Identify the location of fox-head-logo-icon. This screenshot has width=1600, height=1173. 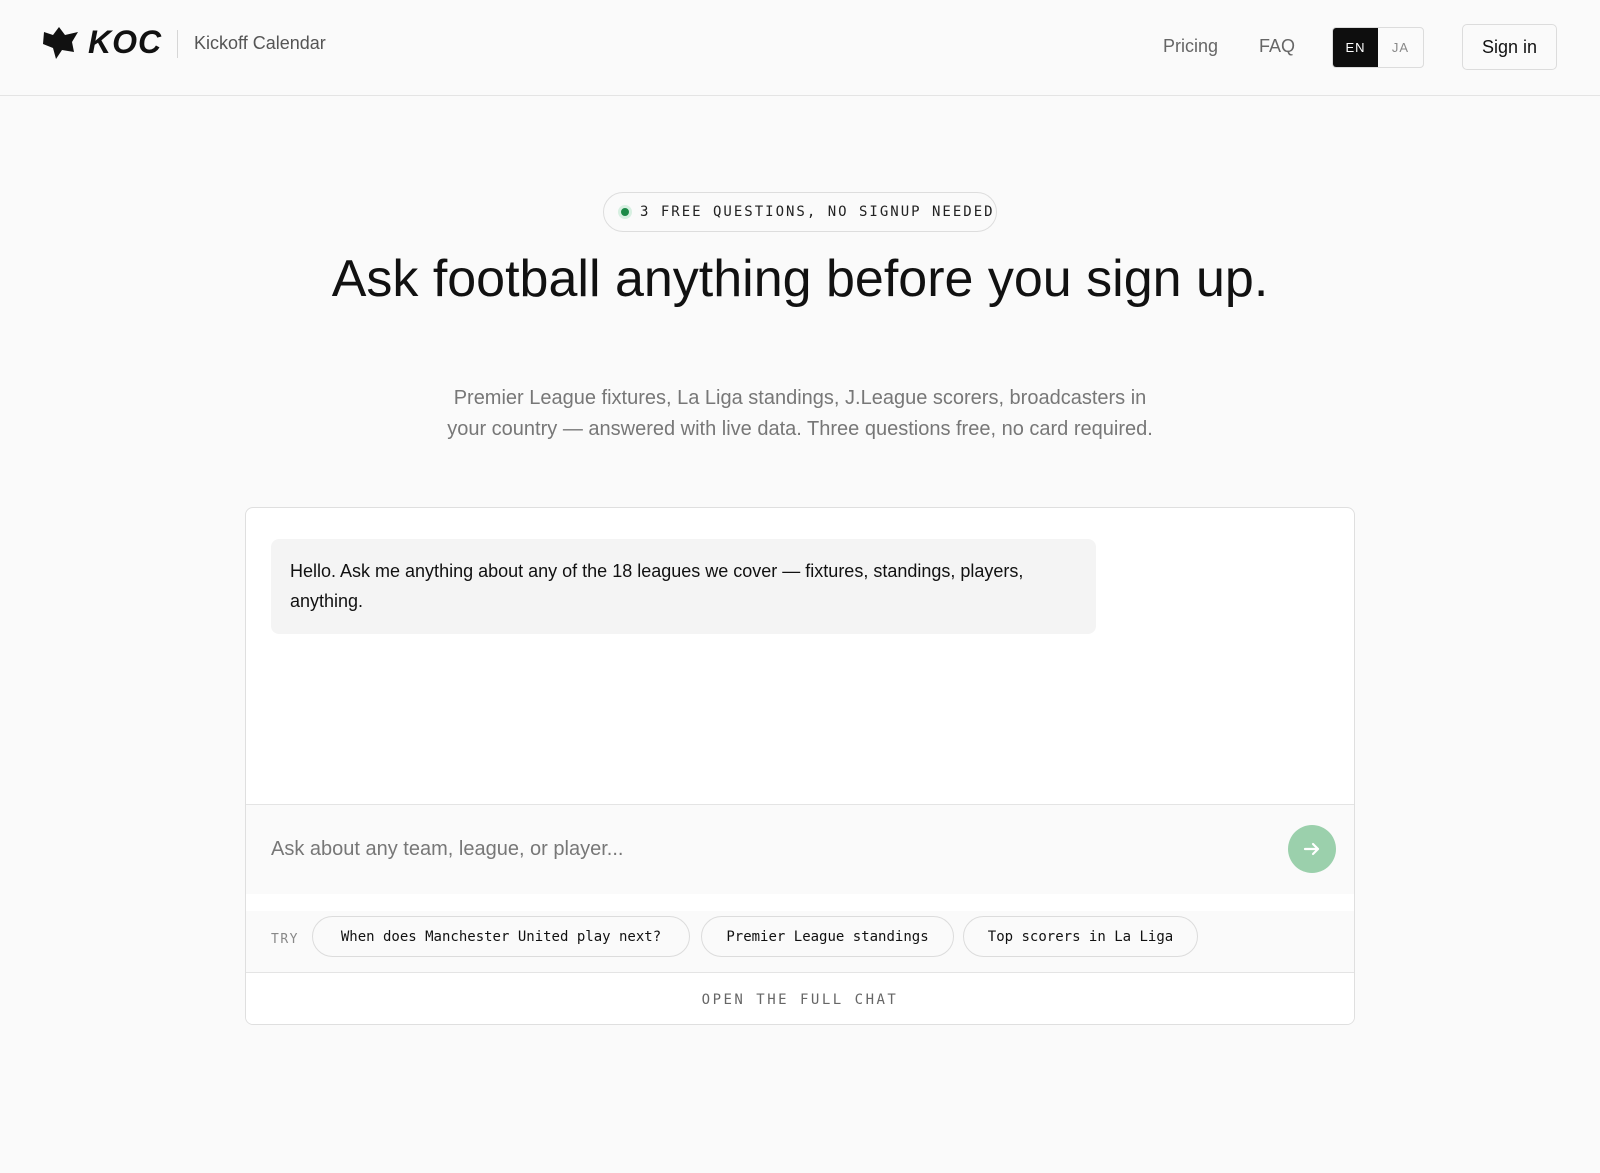
(61, 43).